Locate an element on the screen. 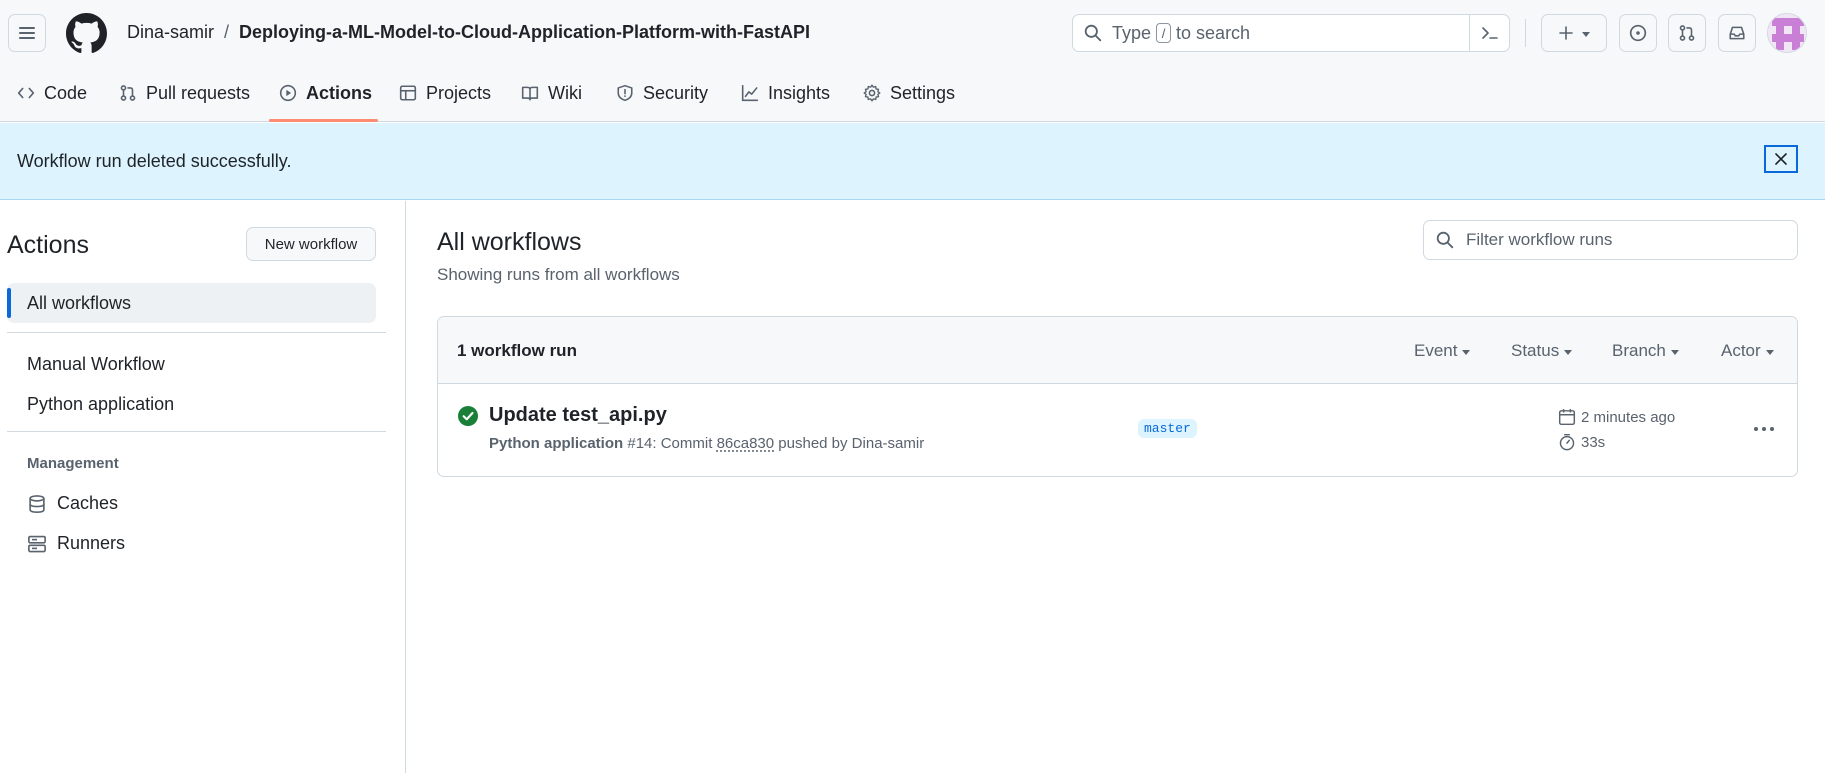 The height and width of the screenshot is (773, 1825). check-circle-fill-icon is located at coordinates (468, 416).